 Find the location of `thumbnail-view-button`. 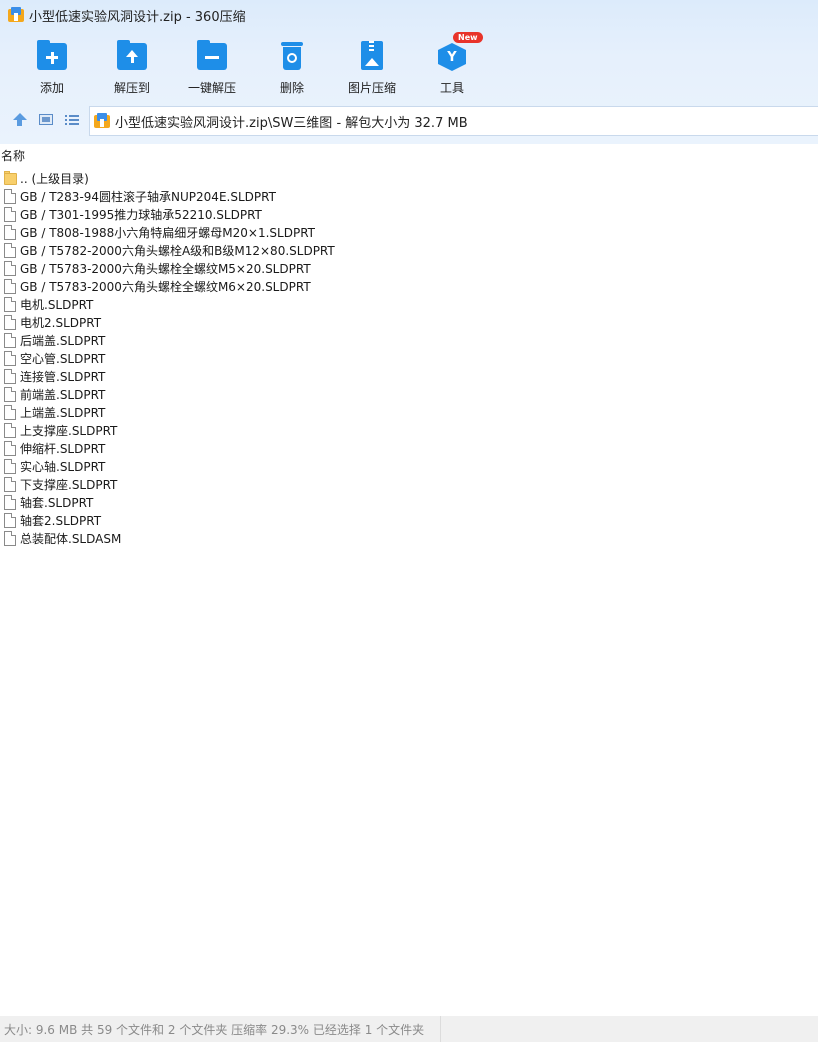

thumbnail-view-button is located at coordinates (46, 120).